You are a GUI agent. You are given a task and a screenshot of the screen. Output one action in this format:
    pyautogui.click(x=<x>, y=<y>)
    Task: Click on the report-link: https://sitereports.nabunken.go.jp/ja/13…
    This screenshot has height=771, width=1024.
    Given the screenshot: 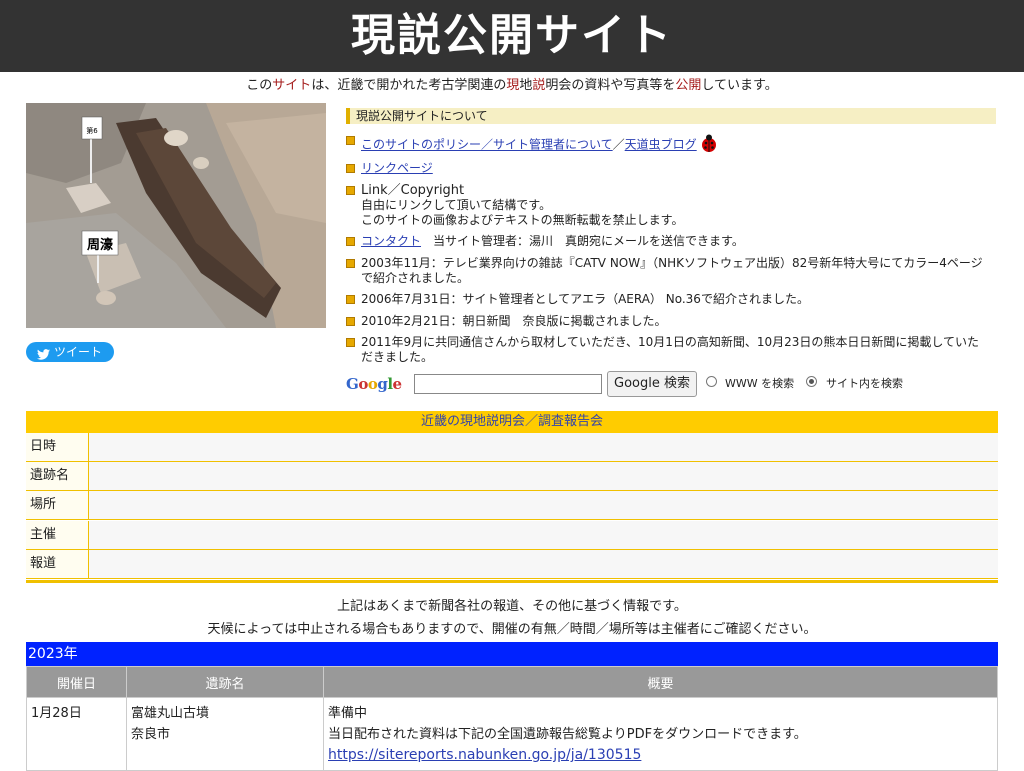 What is the action you would take?
    pyautogui.click(x=484, y=755)
    